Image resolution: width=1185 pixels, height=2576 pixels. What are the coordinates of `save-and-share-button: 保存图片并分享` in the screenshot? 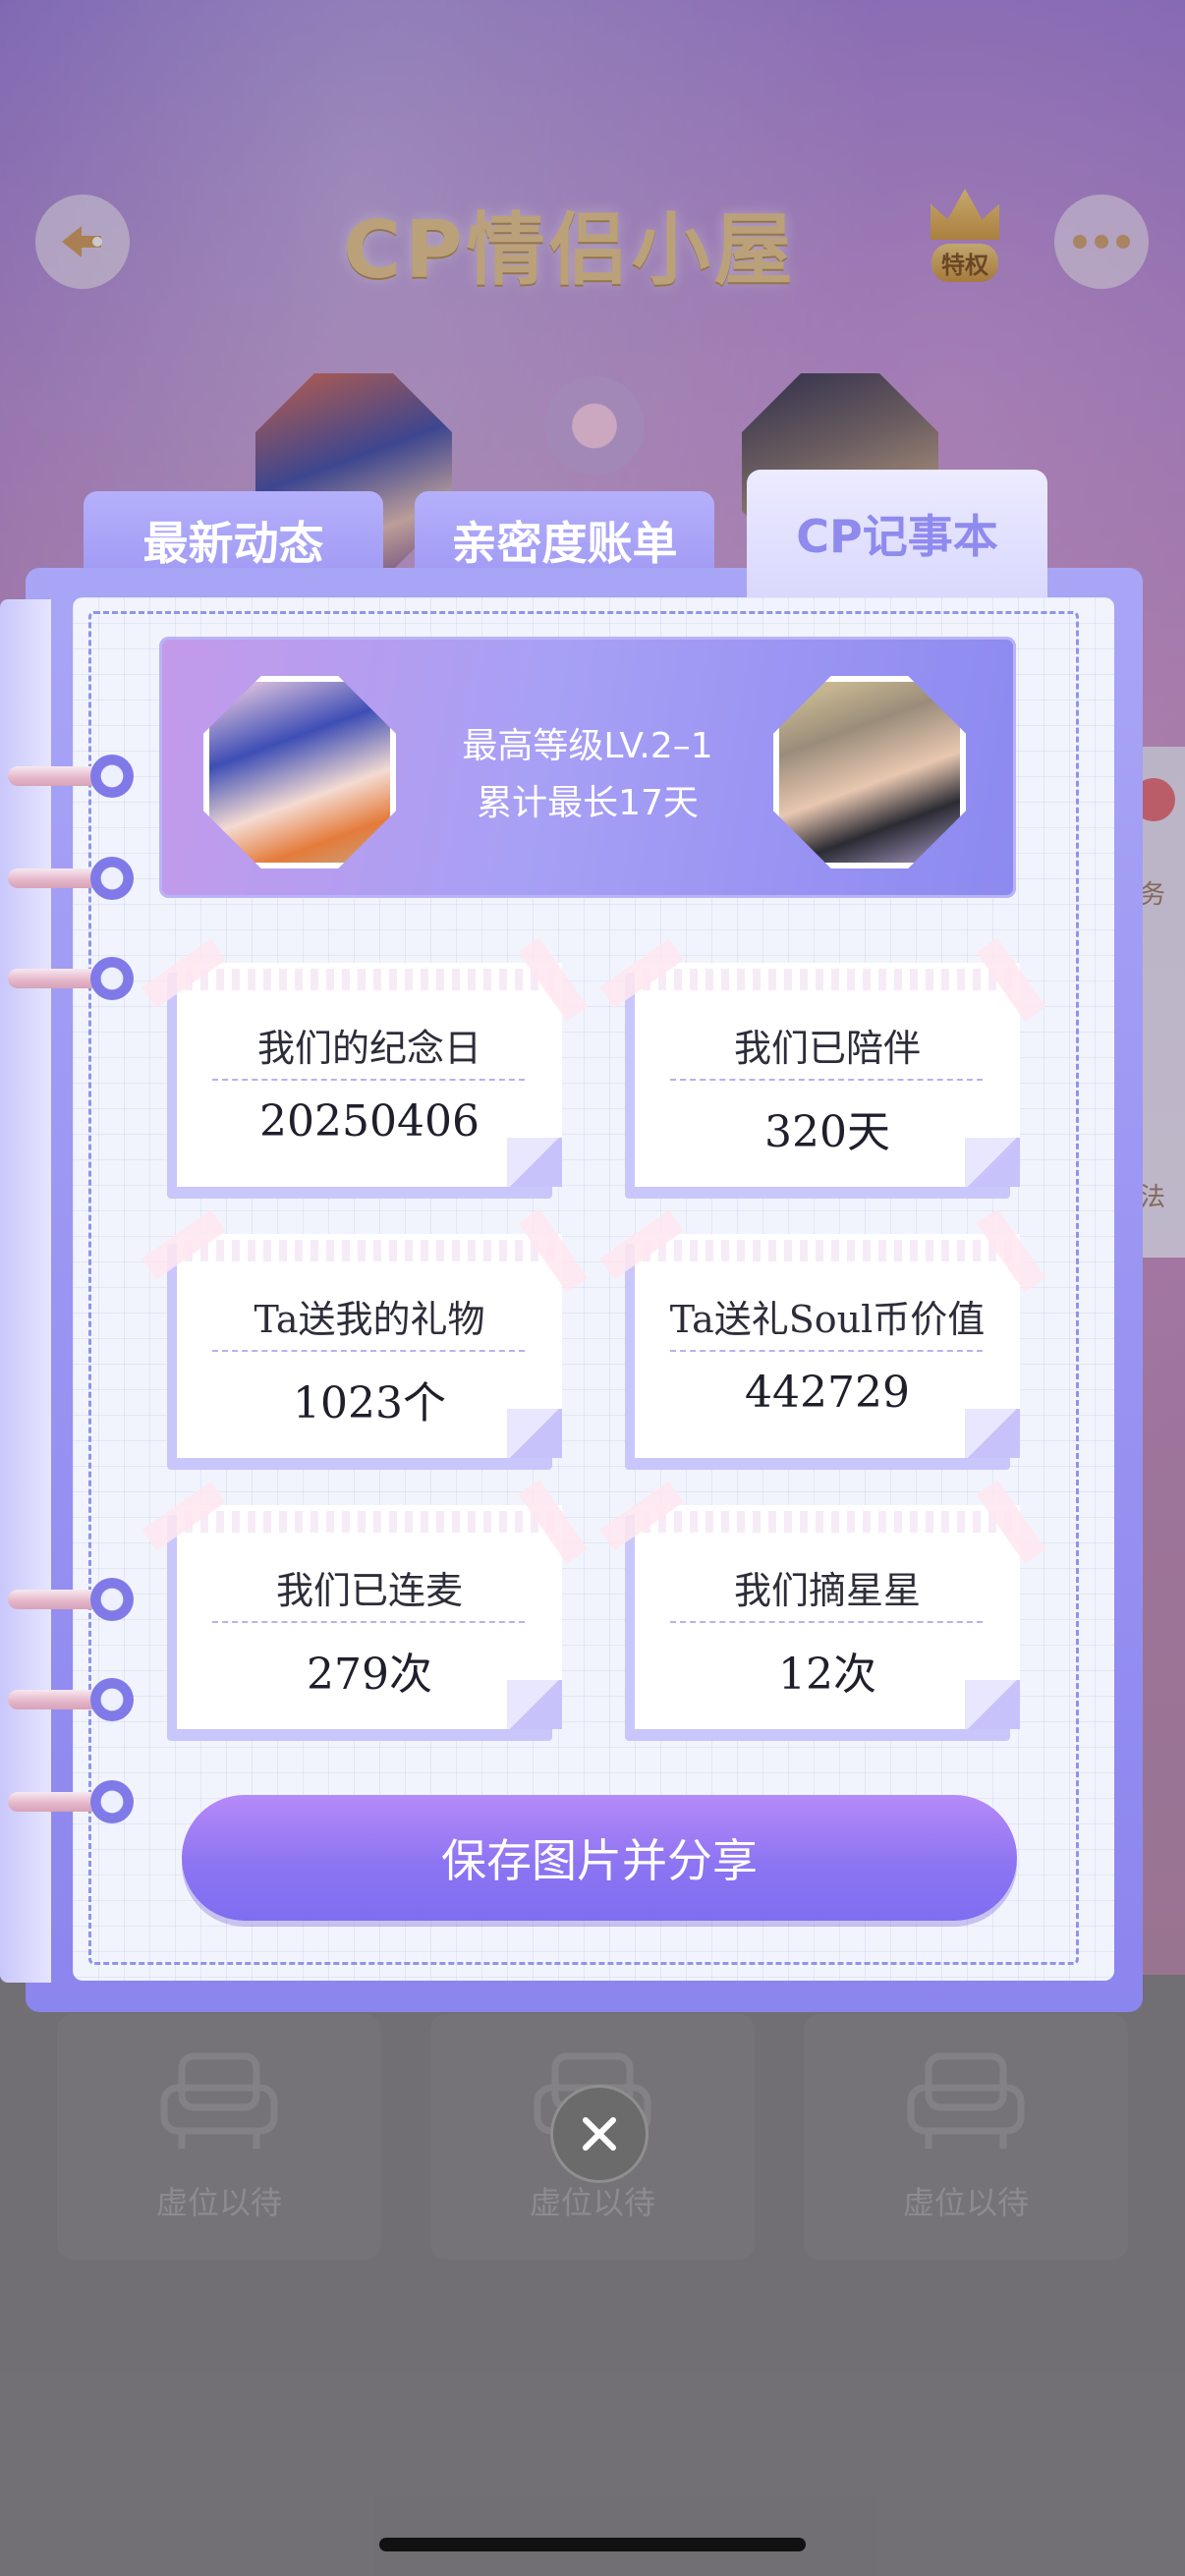 It's located at (600, 1858).